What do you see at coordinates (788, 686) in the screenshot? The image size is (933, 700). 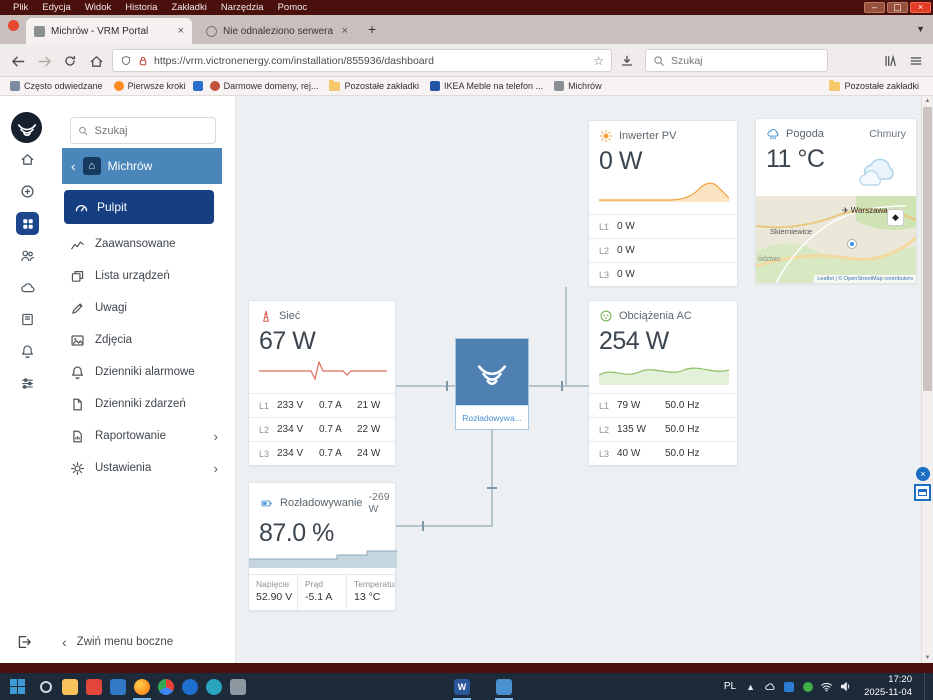 I see `tray-app-blue-icon` at bounding box center [788, 686].